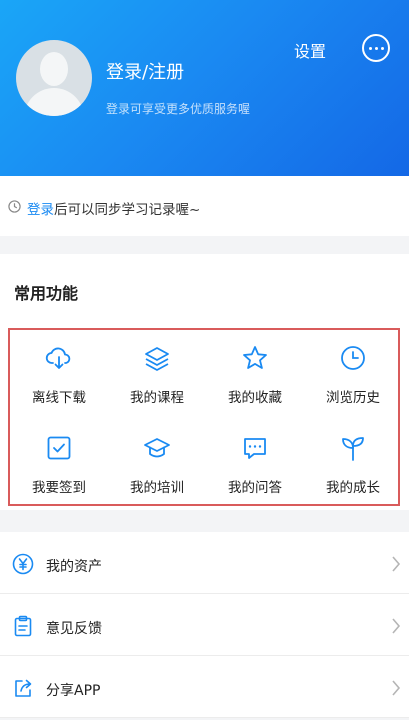 Image resolution: width=409 pixels, height=720 pixels. I want to click on menu-item-my-assets: 我的资产, so click(204, 563).